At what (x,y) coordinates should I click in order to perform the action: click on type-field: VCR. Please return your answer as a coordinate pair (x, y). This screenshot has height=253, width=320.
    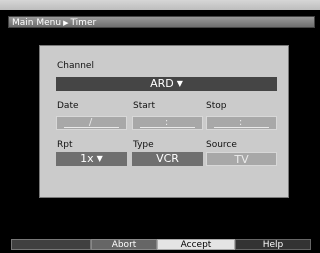
    Looking at the image, I should click on (167, 159).